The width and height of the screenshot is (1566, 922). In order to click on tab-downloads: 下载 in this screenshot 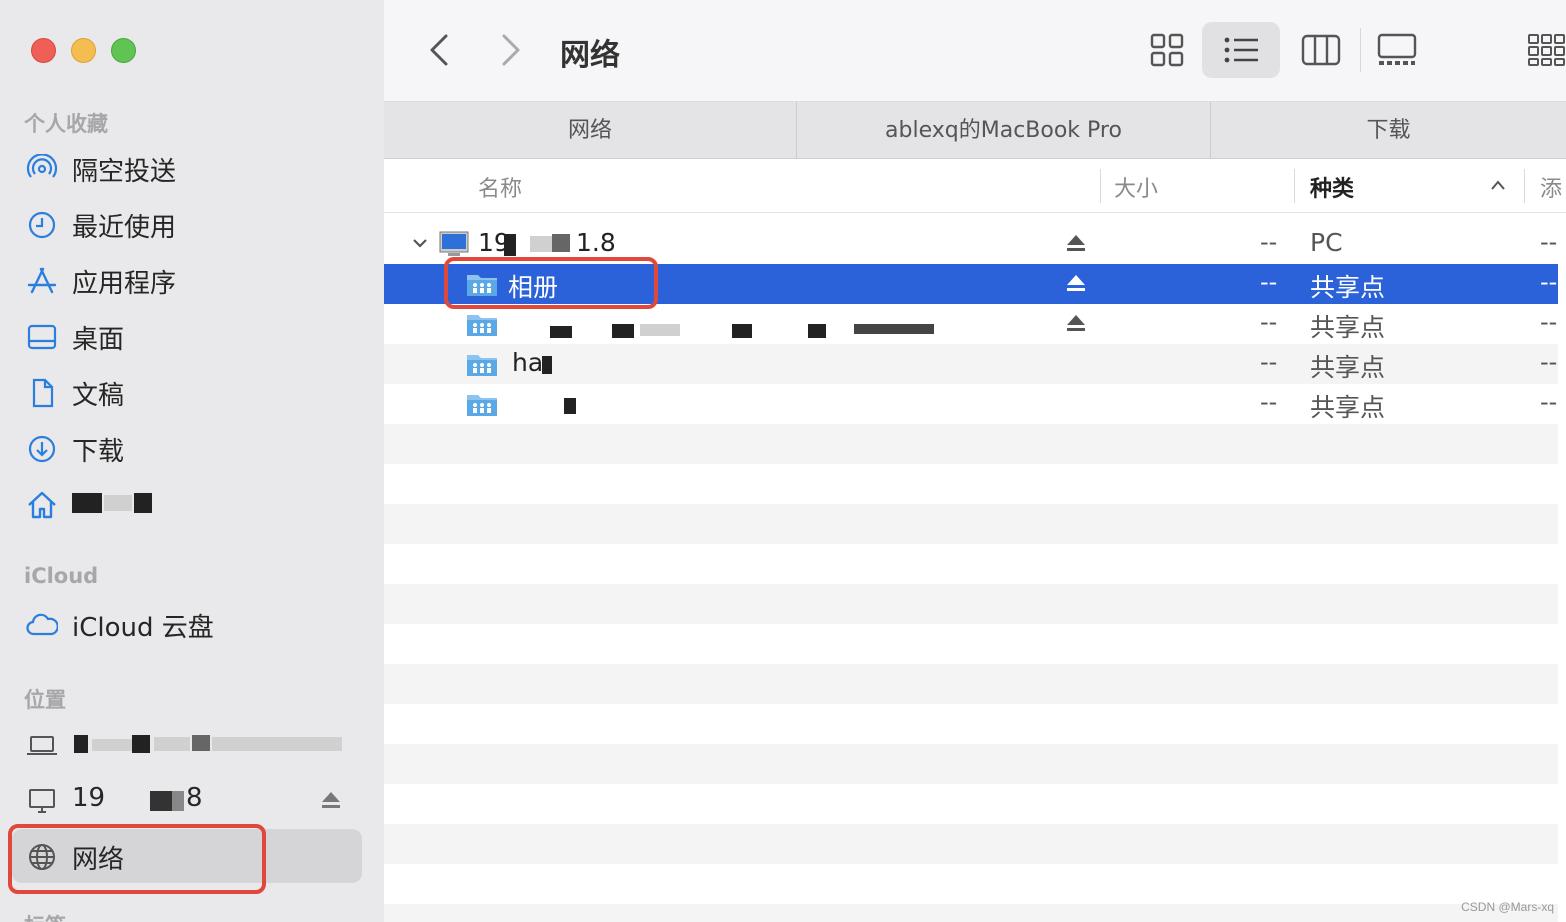, I will do `click(1388, 130)`.